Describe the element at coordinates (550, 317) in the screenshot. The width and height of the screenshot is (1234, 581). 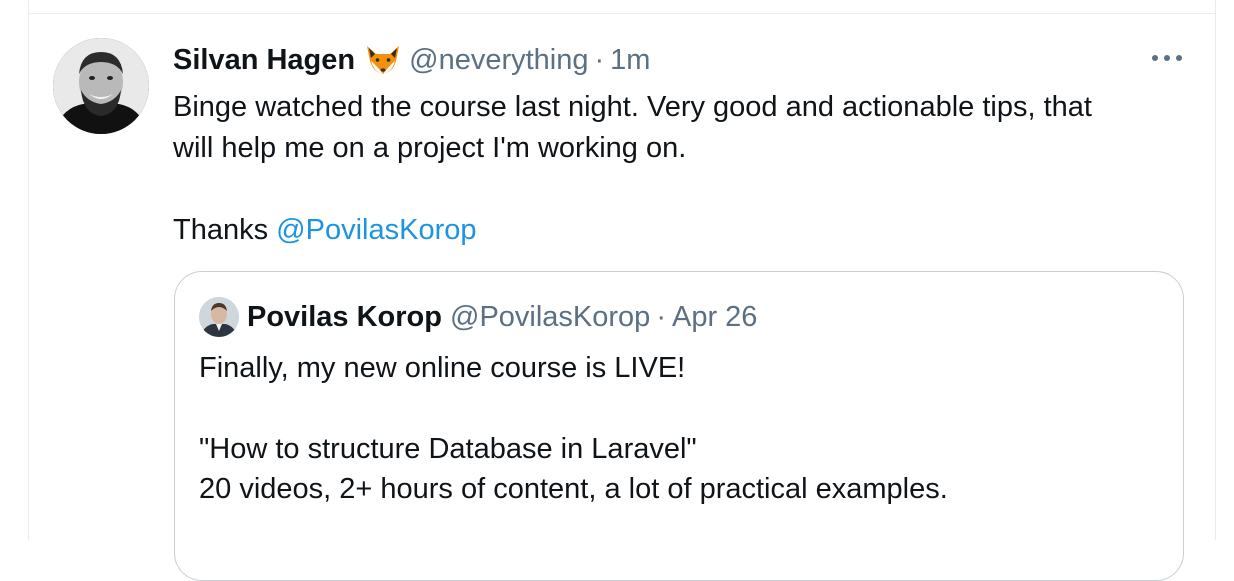
I see `quoted-author-handle: @PovilasKorop` at that location.